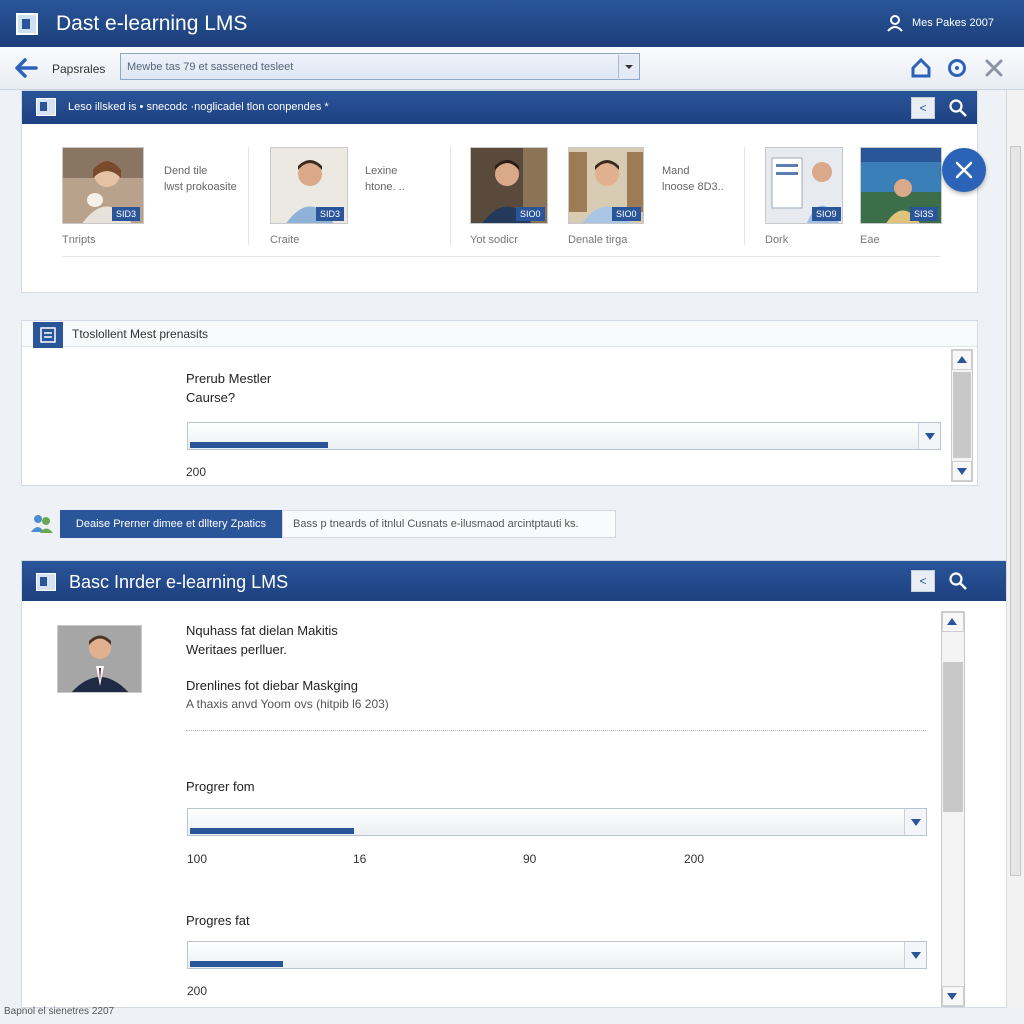 The height and width of the screenshot is (1024, 1024). I want to click on address-input, so click(380, 66).